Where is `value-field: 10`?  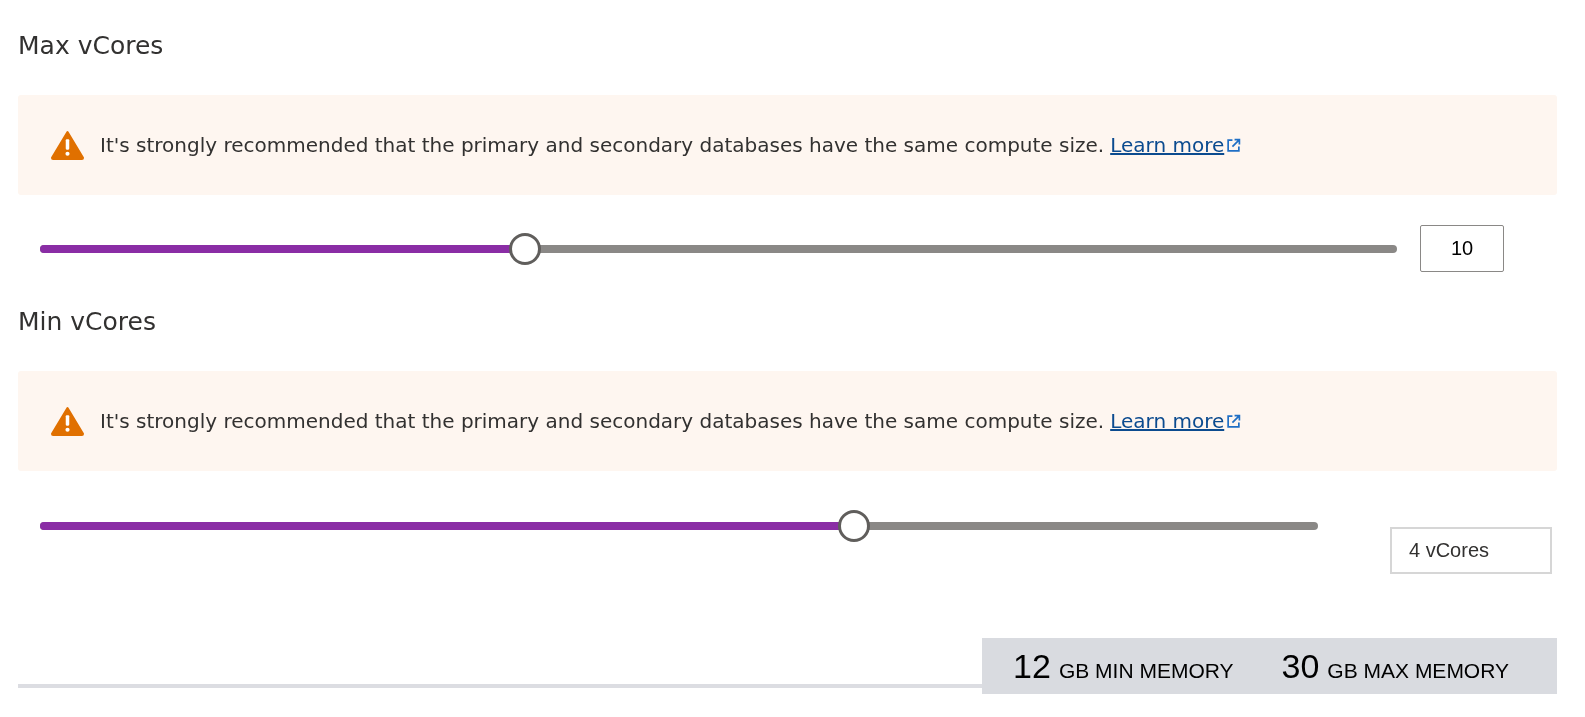
value-field: 10 is located at coordinates (1462, 248).